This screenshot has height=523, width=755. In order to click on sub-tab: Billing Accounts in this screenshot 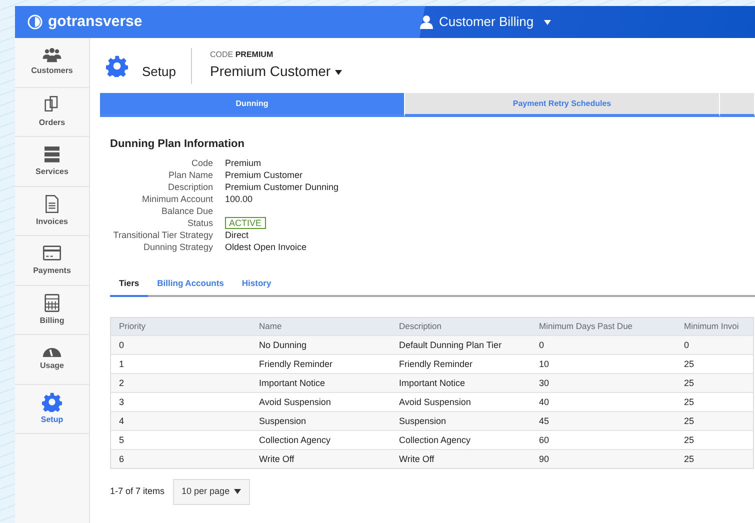, I will do `click(190, 287)`.